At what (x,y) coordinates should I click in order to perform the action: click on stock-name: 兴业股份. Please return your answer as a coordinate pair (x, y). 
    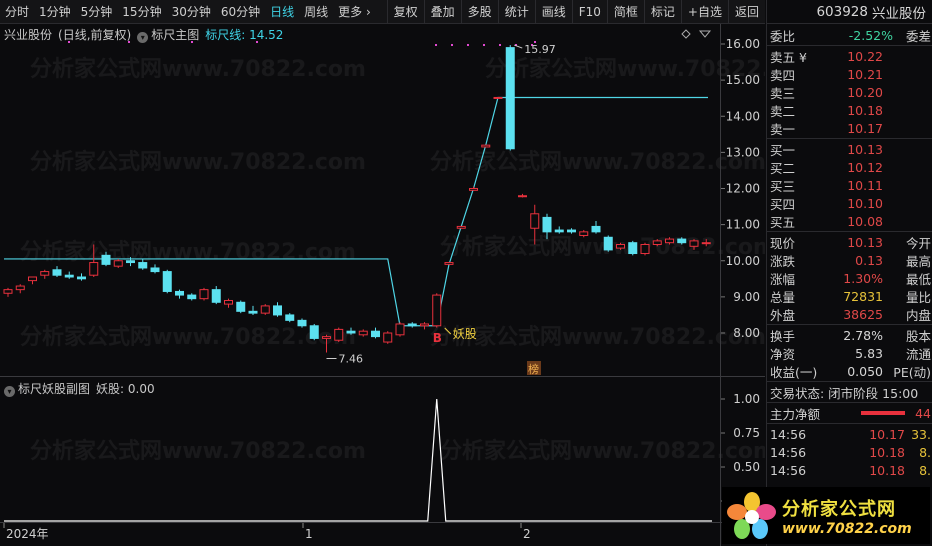
    Looking at the image, I should click on (899, 13).